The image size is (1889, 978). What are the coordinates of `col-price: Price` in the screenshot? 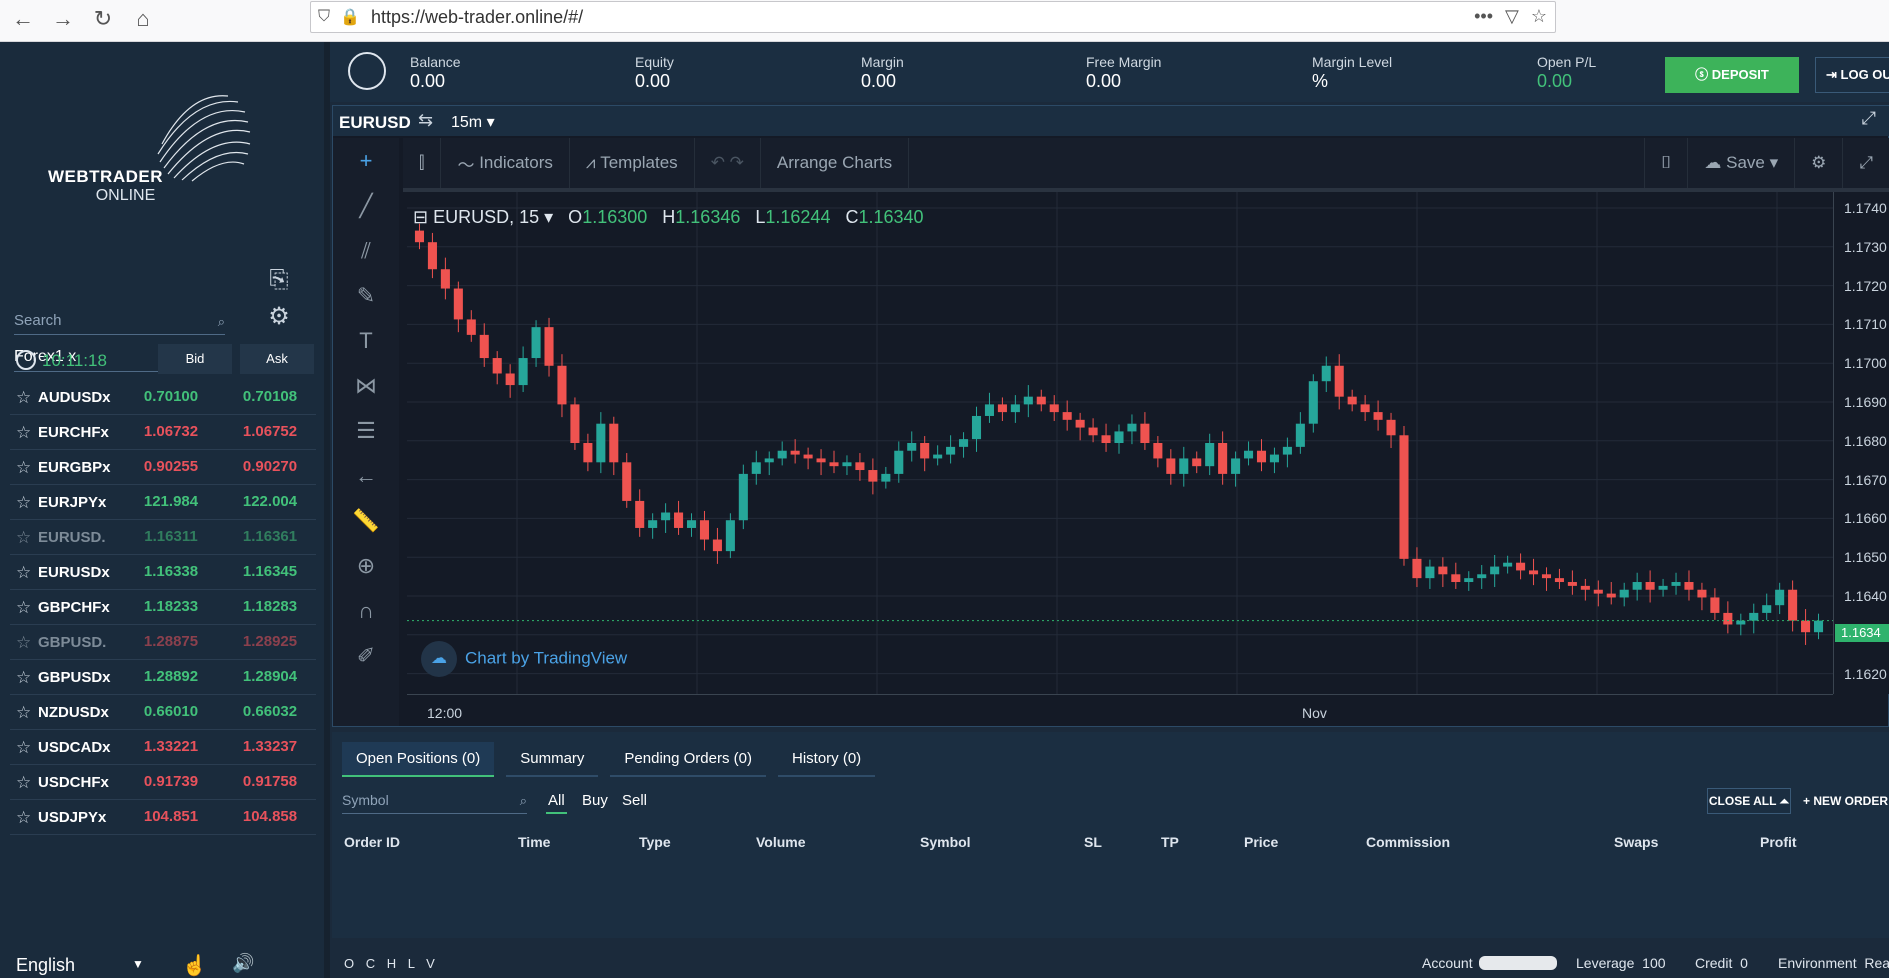 It's located at (1261, 842).